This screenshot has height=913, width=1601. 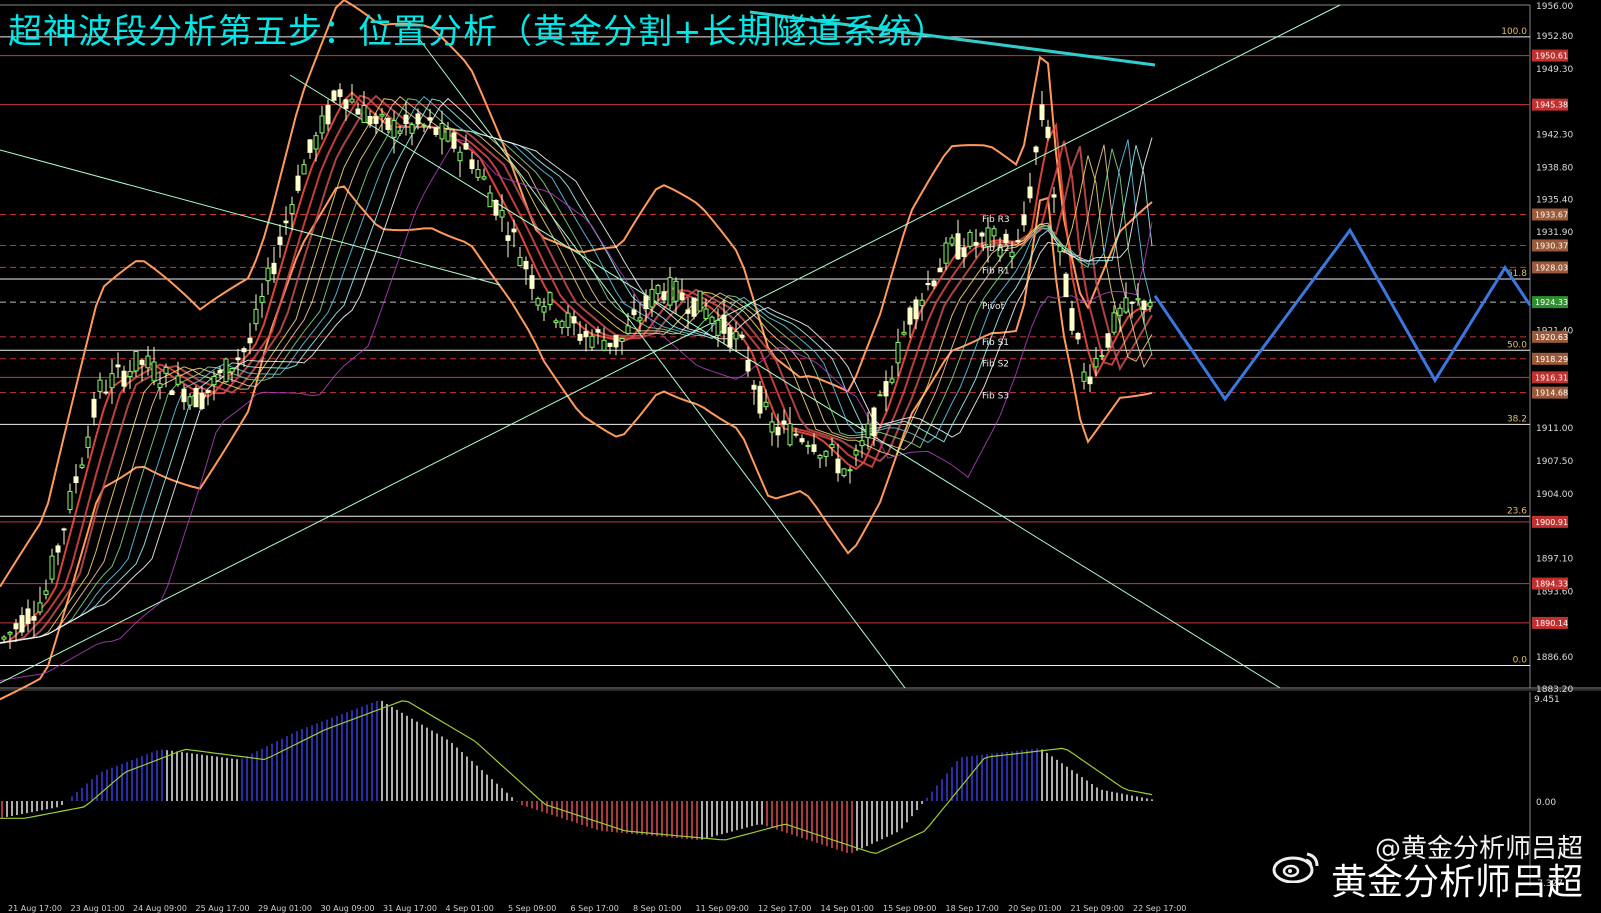 What do you see at coordinates (348, 908) in the screenshot?
I see `time-tick-5: 30 Aug 09:00` at bounding box center [348, 908].